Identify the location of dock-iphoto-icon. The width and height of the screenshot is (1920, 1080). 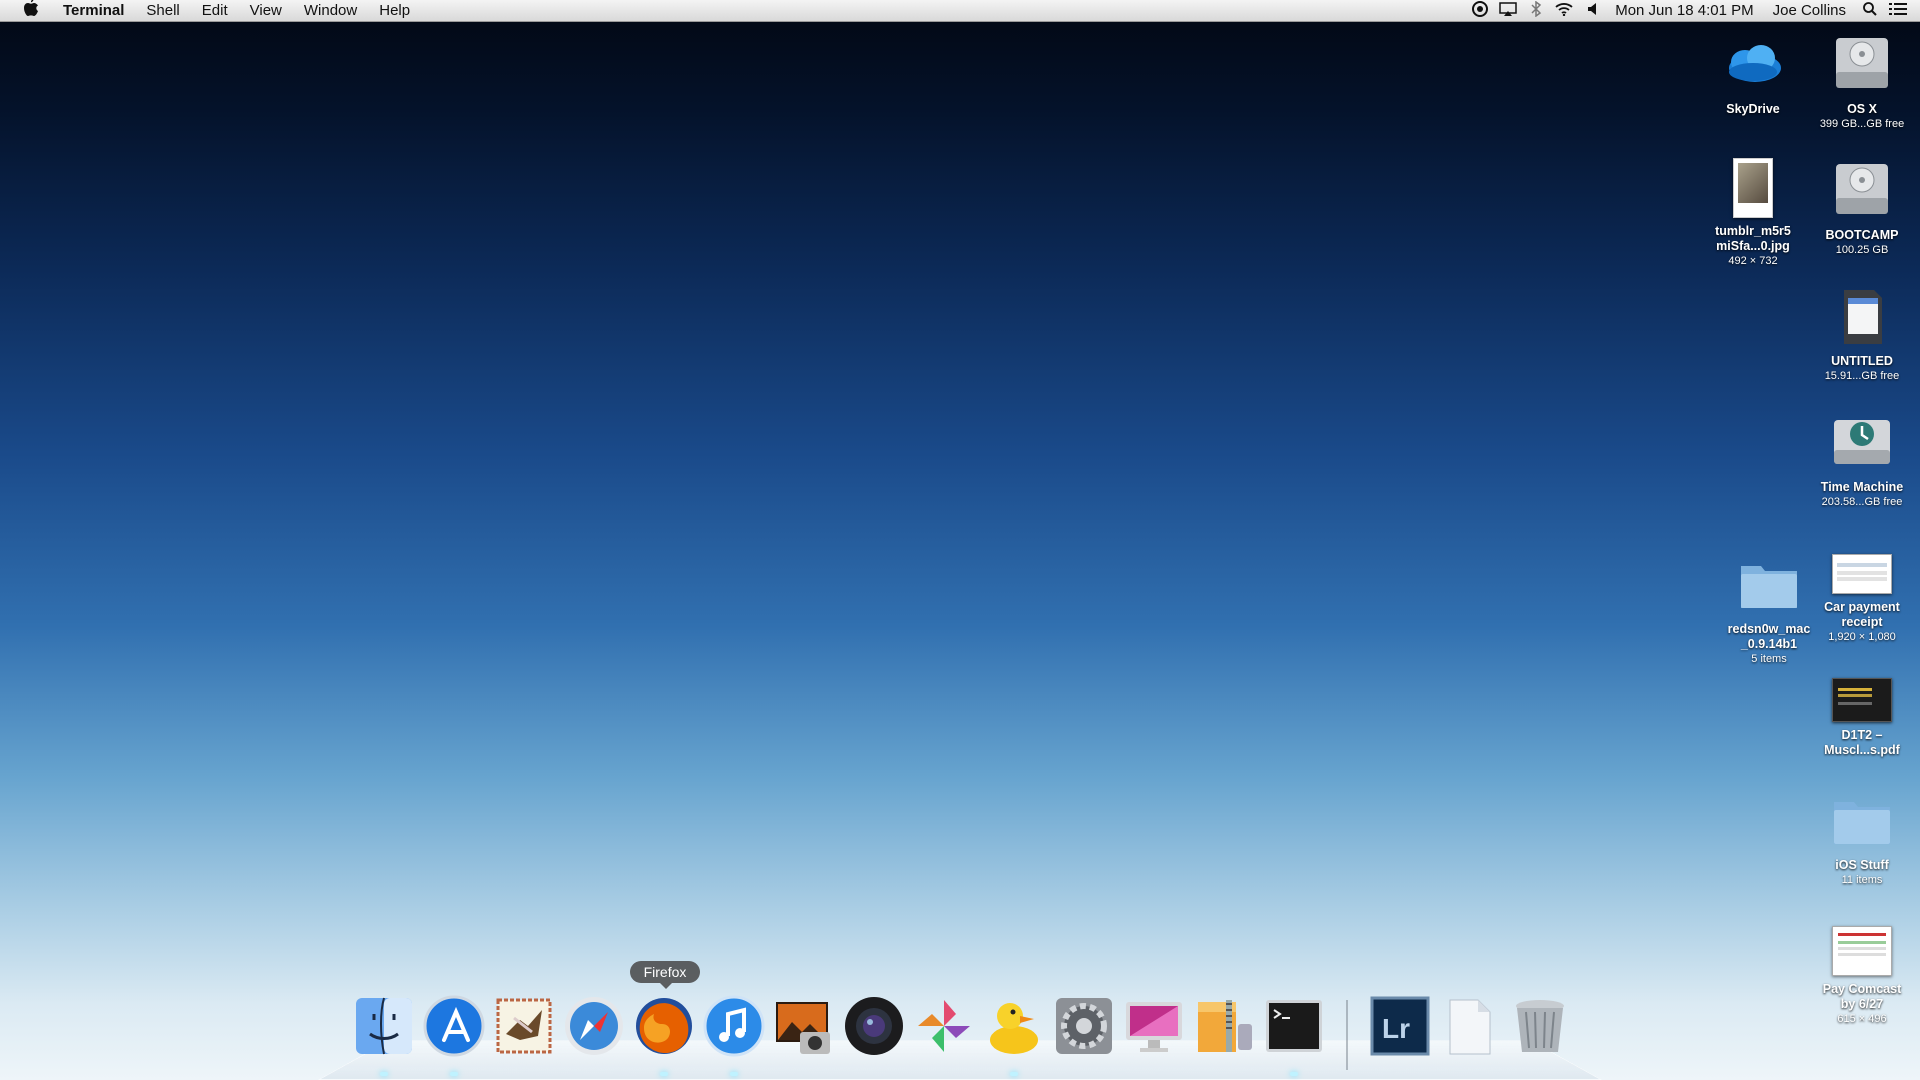
(804, 1026).